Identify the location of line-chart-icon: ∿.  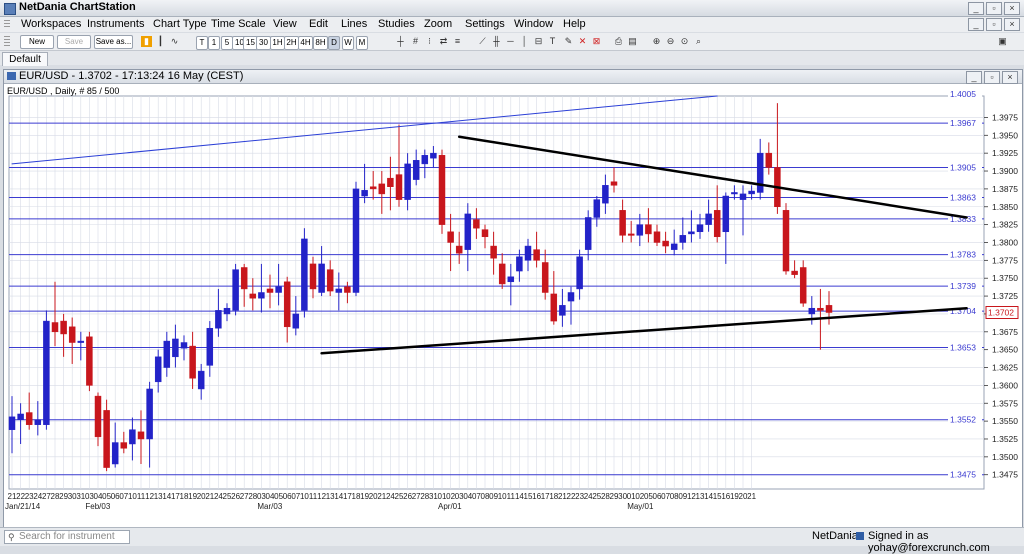
(174, 41).